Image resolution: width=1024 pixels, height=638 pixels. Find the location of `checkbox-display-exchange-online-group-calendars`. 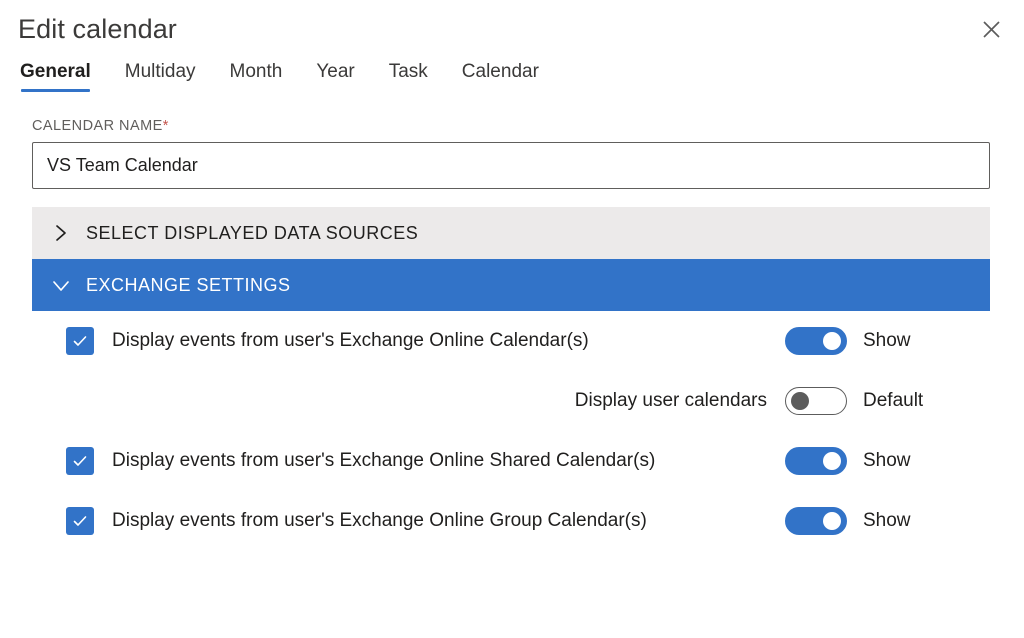

checkbox-display-exchange-online-group-calendars is located at coordinates (80, 521).